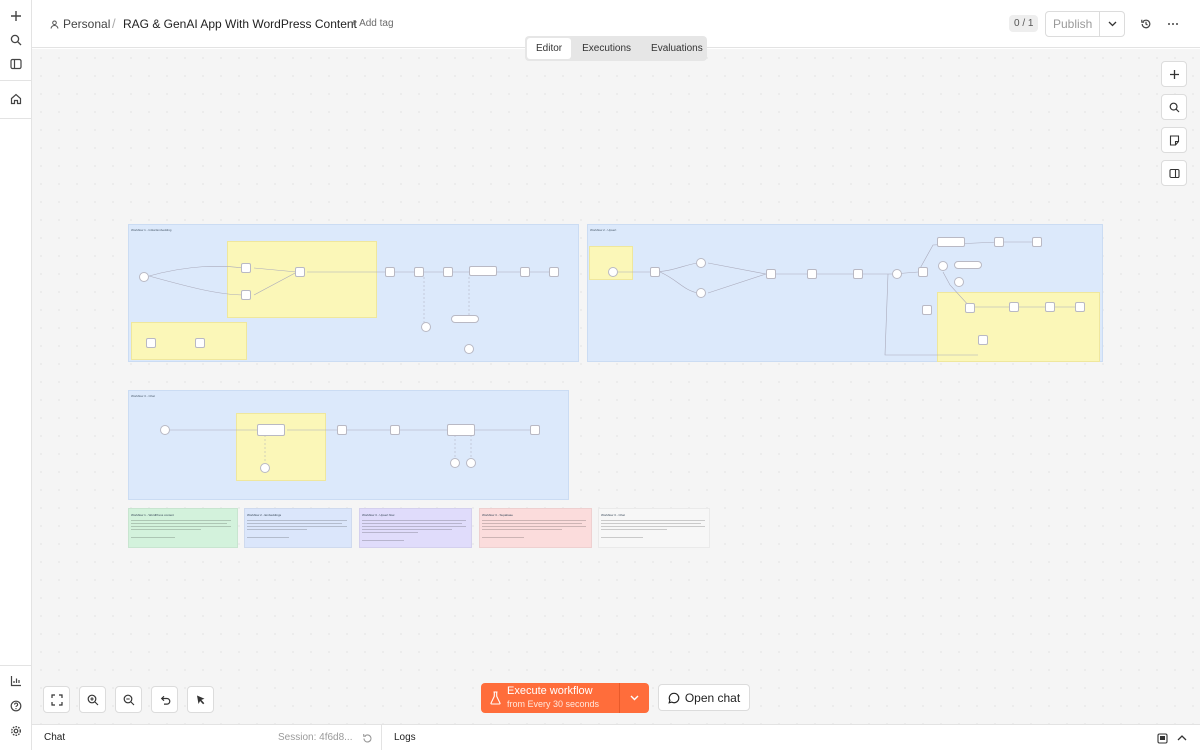 This screenshot has width=1200, height=750. What do you see at coordinates (183, 528) in the screenshot?
I see `sticky-note: Workflow 1 - WordPress content` at bounding box center [183, 528].